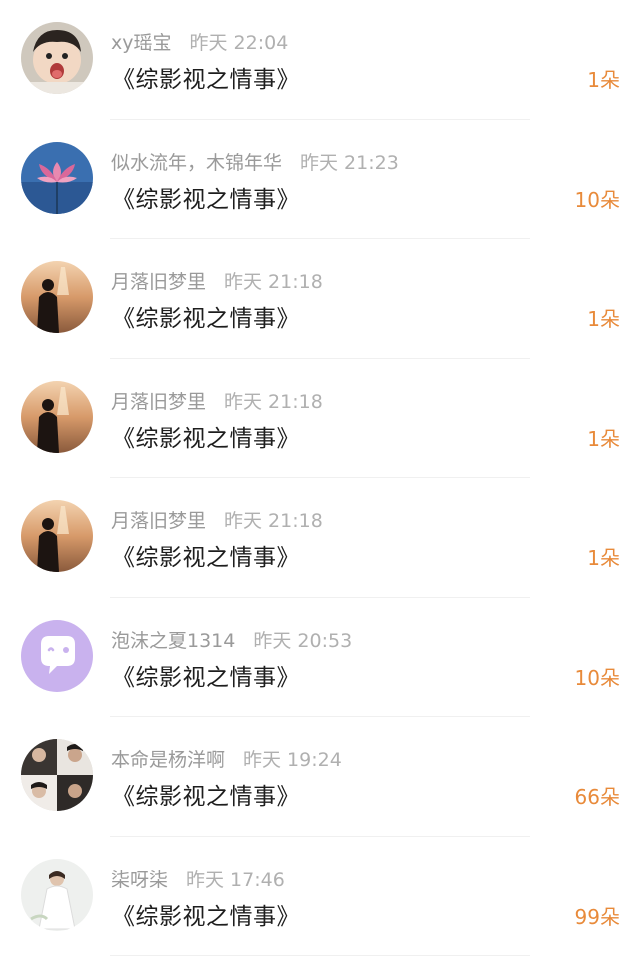 The height and width of the screenshot is (963, 640). I want to click on record-meta: xy瑶宝 昨天 22:04, so click(199, 41).